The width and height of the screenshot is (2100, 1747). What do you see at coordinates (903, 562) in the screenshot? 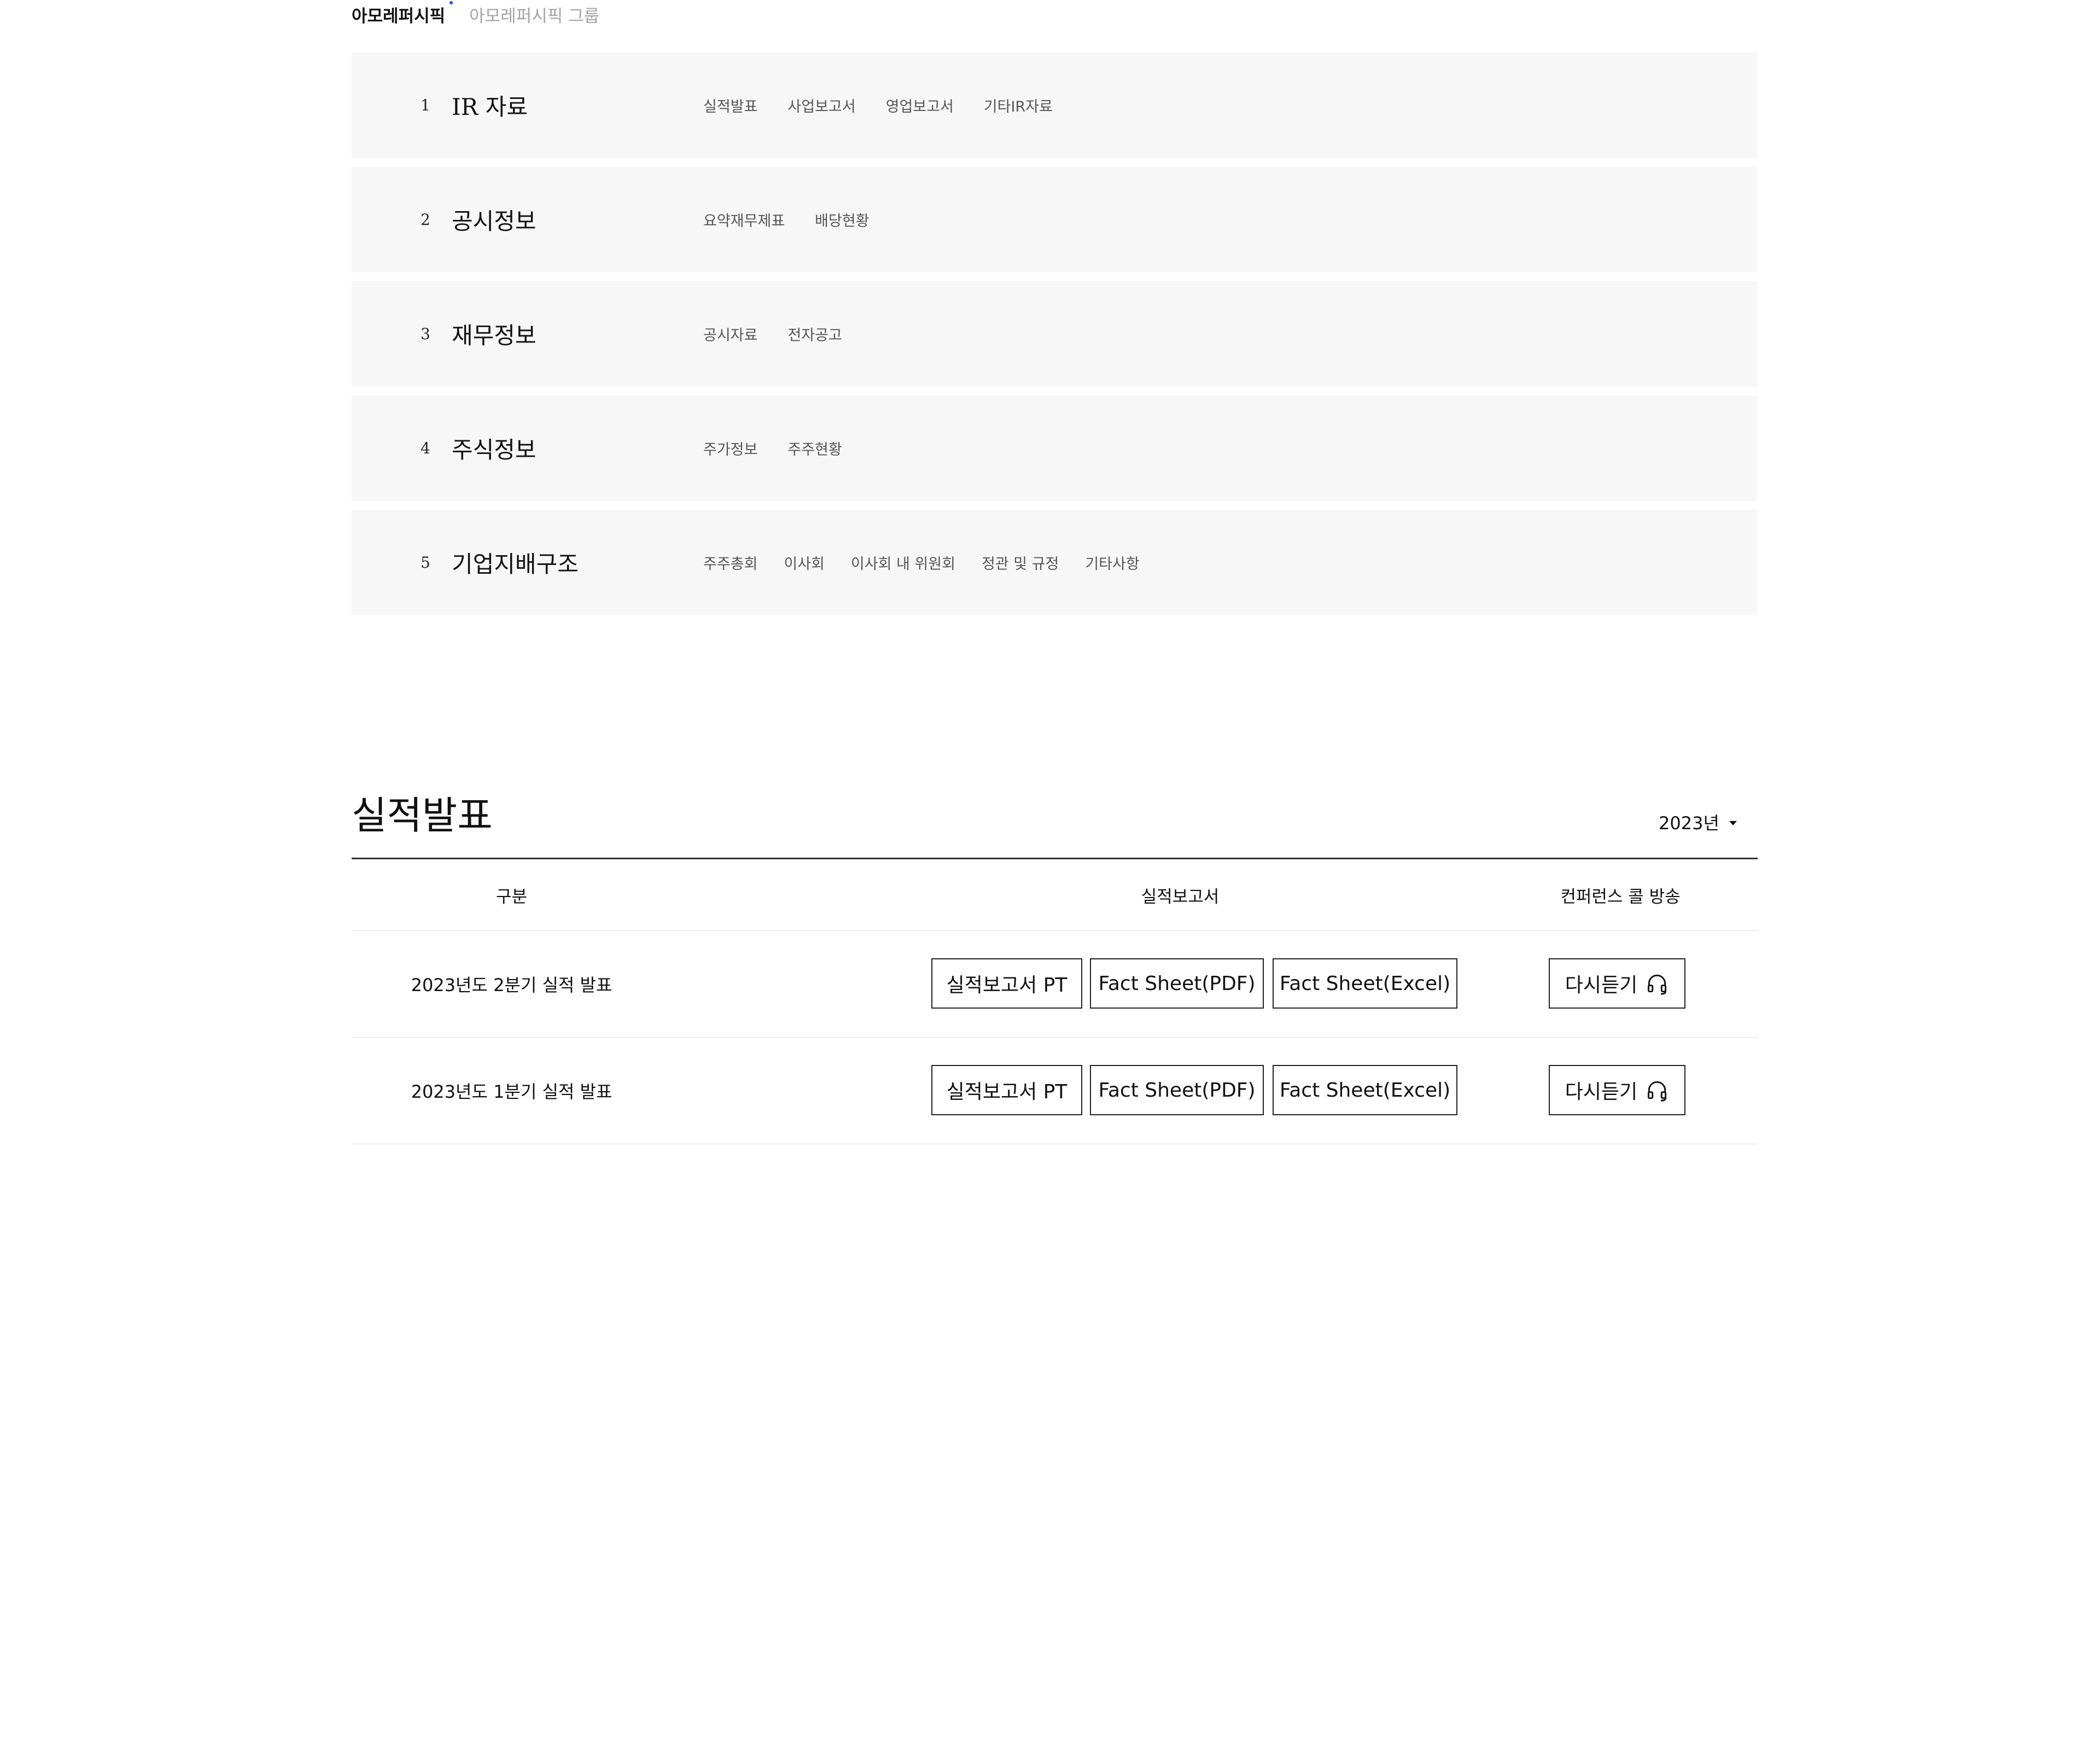
I see `menu-link: 이사회 내 위원회` at bounding box center [903, 562].